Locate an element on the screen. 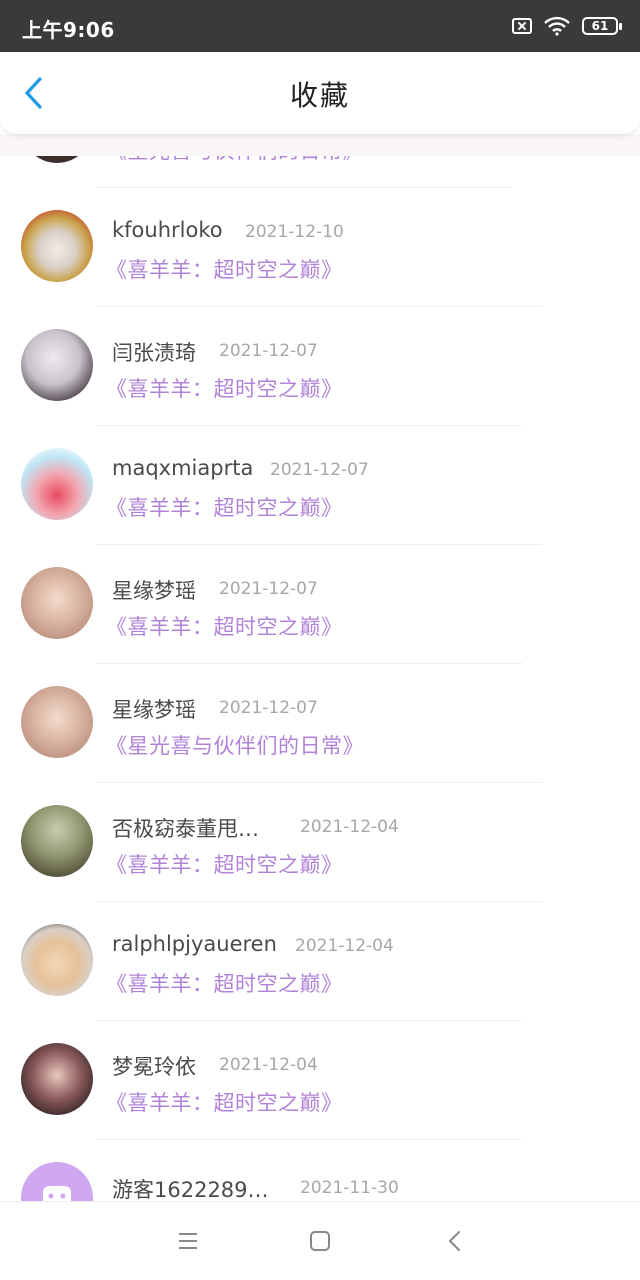 This screenshot has width=640, height=1280. wifi-icon is located at coordinates (557, 26).